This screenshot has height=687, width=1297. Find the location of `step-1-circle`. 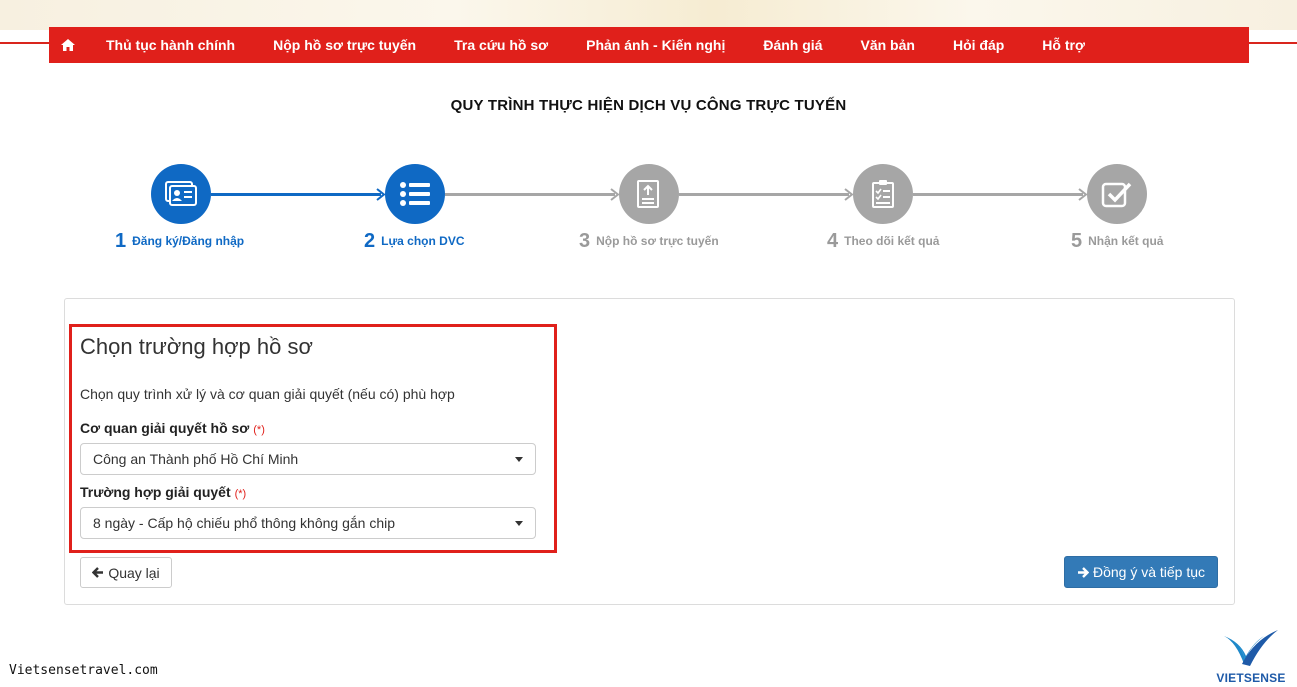

step-1-circle is located at coordinates (181, 194).